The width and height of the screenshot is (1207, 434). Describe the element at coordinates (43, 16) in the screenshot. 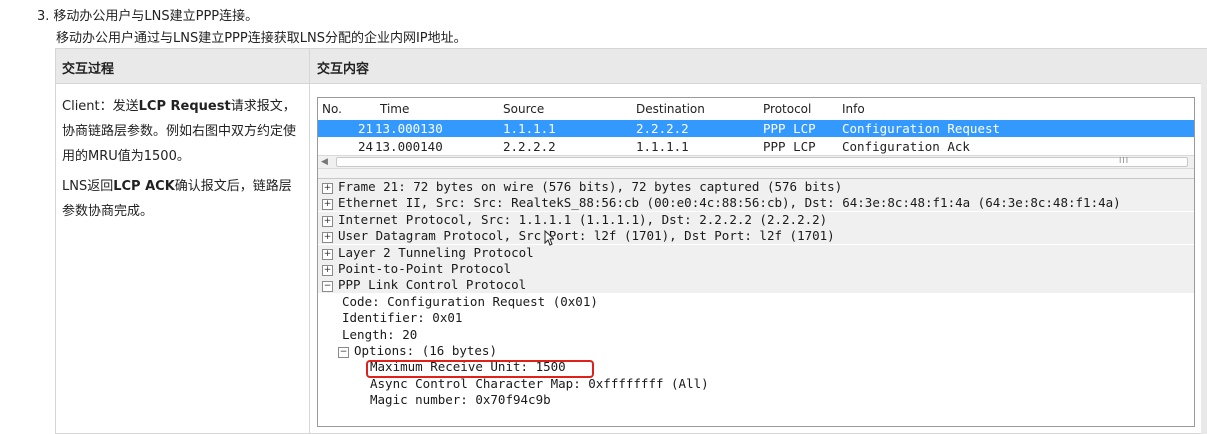

I see `step-number: 3.` at that location.